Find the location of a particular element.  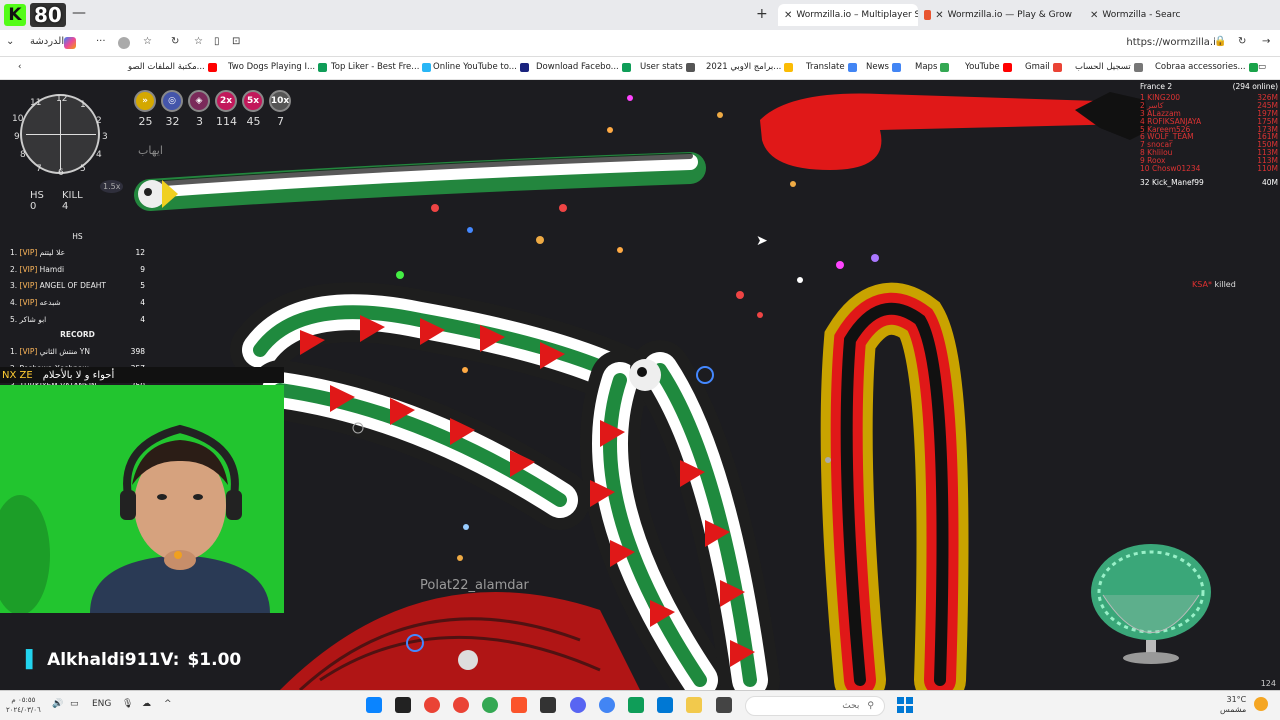

weather-widget: 31°C مشمس is located at coordinates (1233, 705).